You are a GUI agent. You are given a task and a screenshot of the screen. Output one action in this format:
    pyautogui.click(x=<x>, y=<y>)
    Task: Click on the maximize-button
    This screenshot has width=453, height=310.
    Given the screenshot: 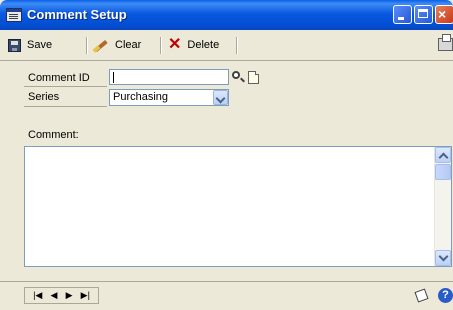 What is the action you would take?
    pyautogui.click(x=423, y=14)
    